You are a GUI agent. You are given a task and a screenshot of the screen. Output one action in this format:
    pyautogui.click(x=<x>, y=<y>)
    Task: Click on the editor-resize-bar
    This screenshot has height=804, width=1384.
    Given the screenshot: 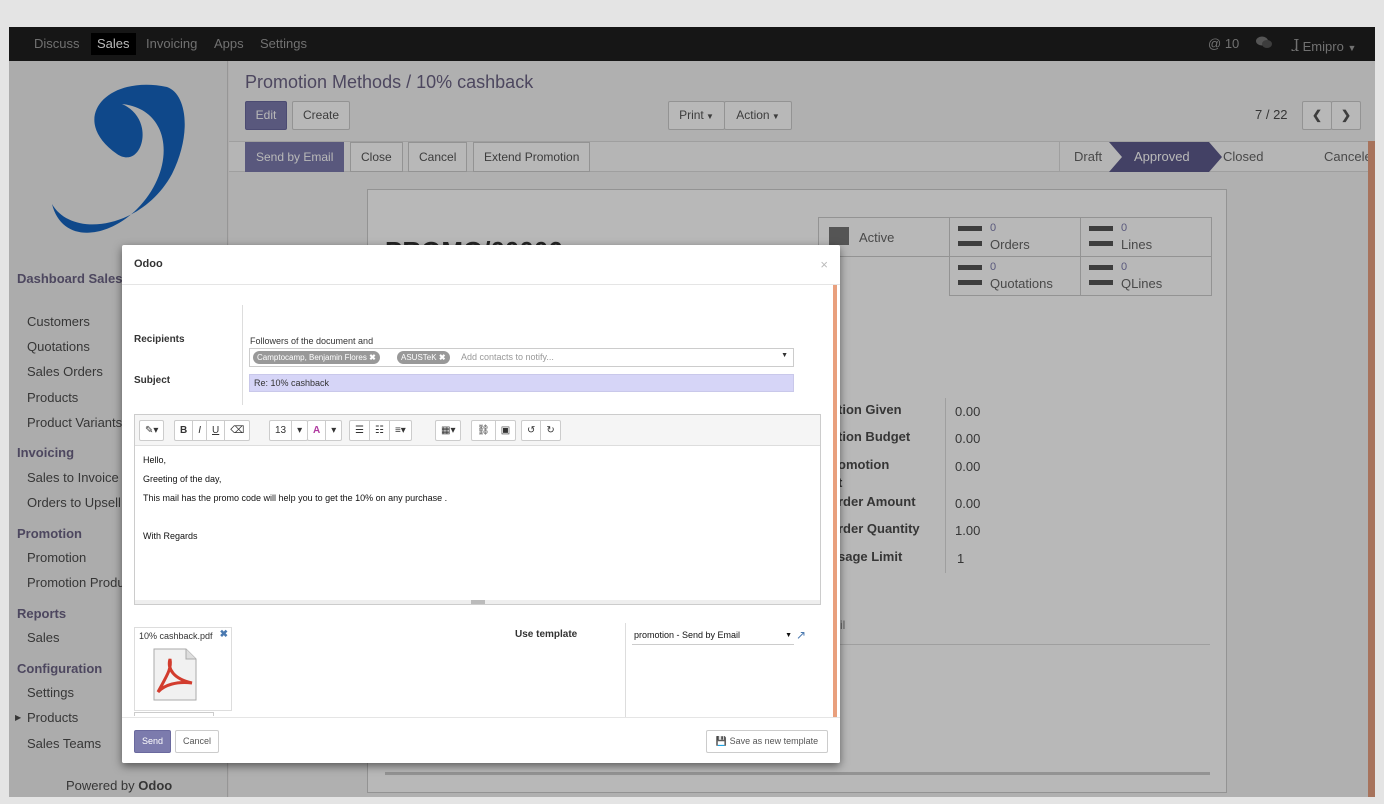 What is the action you would take?
    pyautogui.click(x=477, y=602)
    